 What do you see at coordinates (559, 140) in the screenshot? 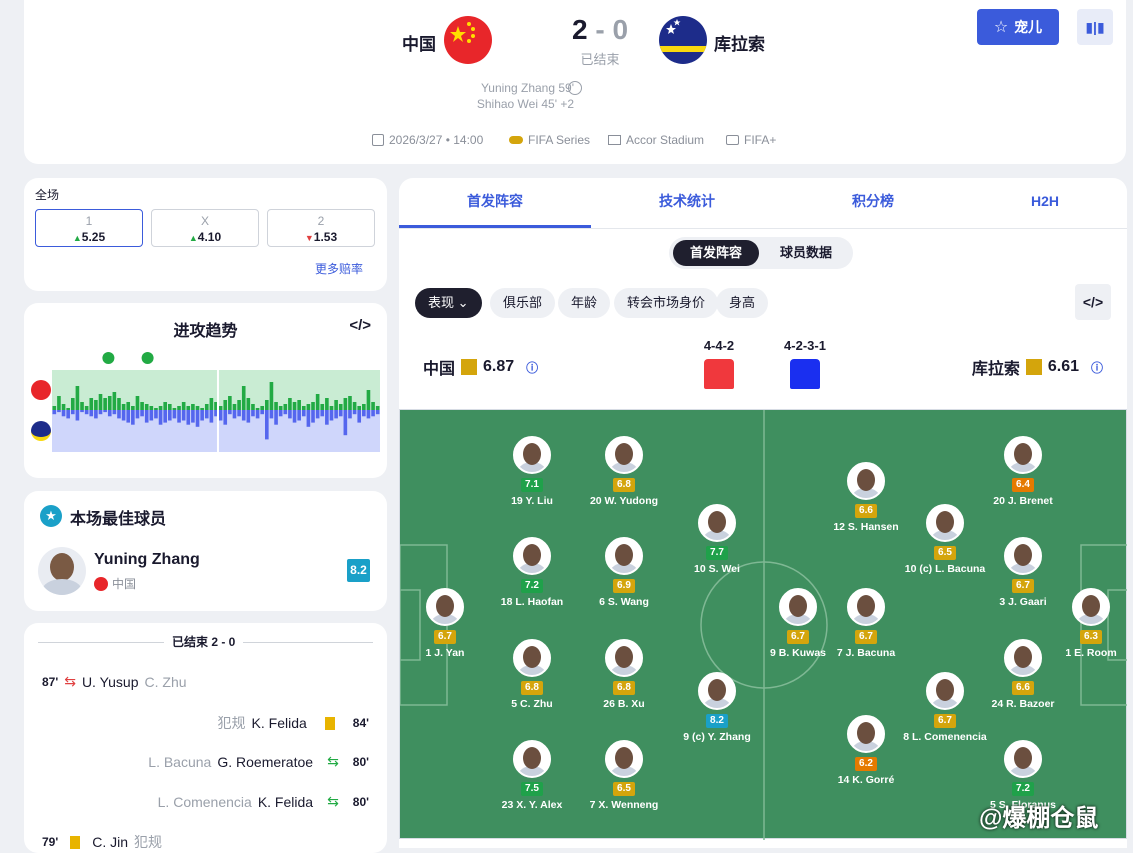
I see `competition-text: FIFA Series` at bounding box center [559, 140].